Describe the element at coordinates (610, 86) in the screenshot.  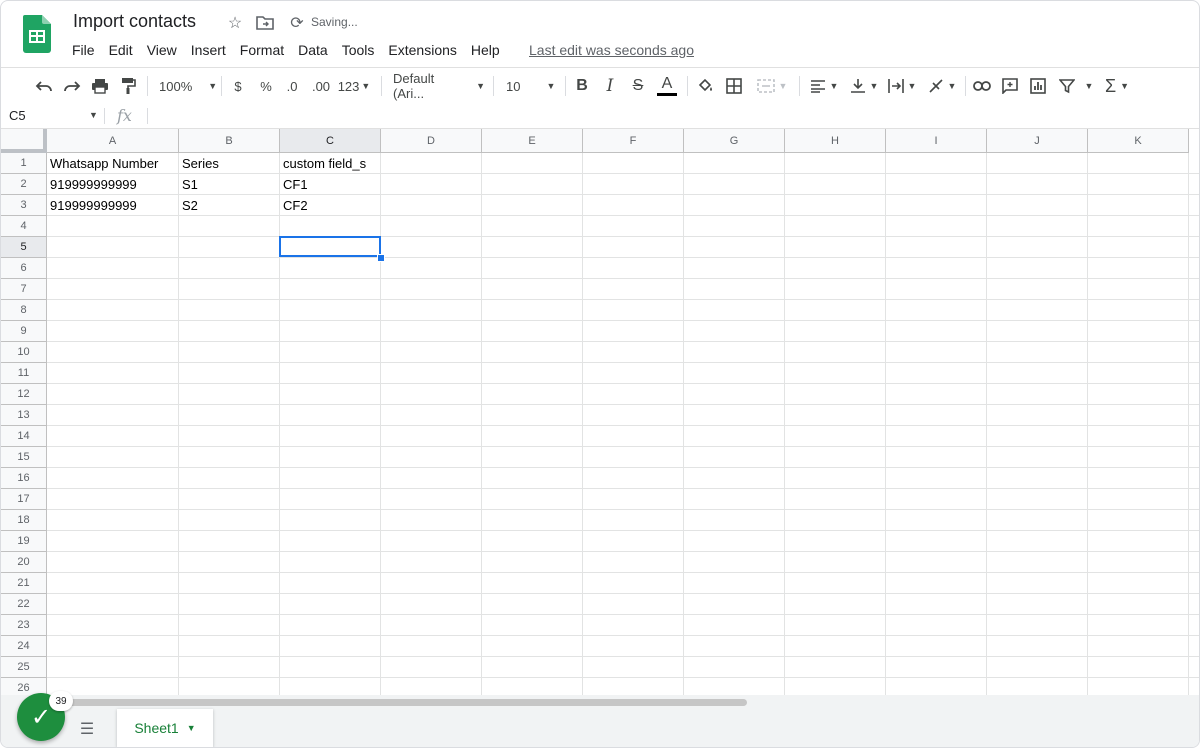
I see `italic-button: I` at that location.